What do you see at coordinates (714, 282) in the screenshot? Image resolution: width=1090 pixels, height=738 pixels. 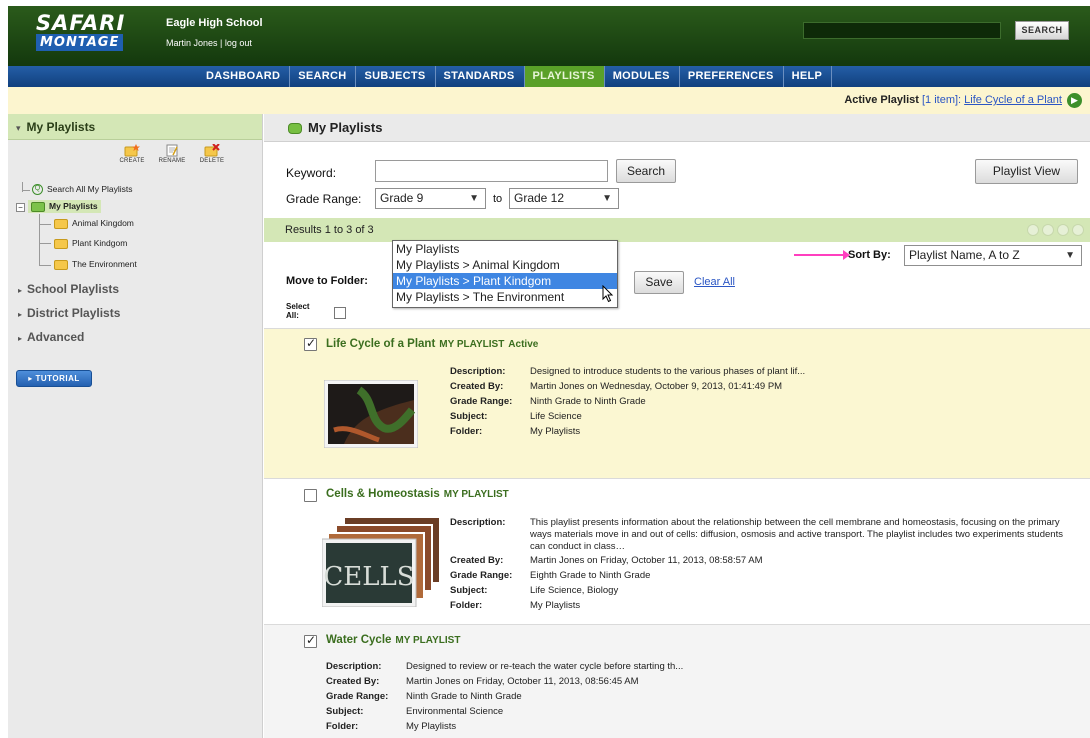 I see `clear-all-link: Clear All` at bounding box center [714, 282].